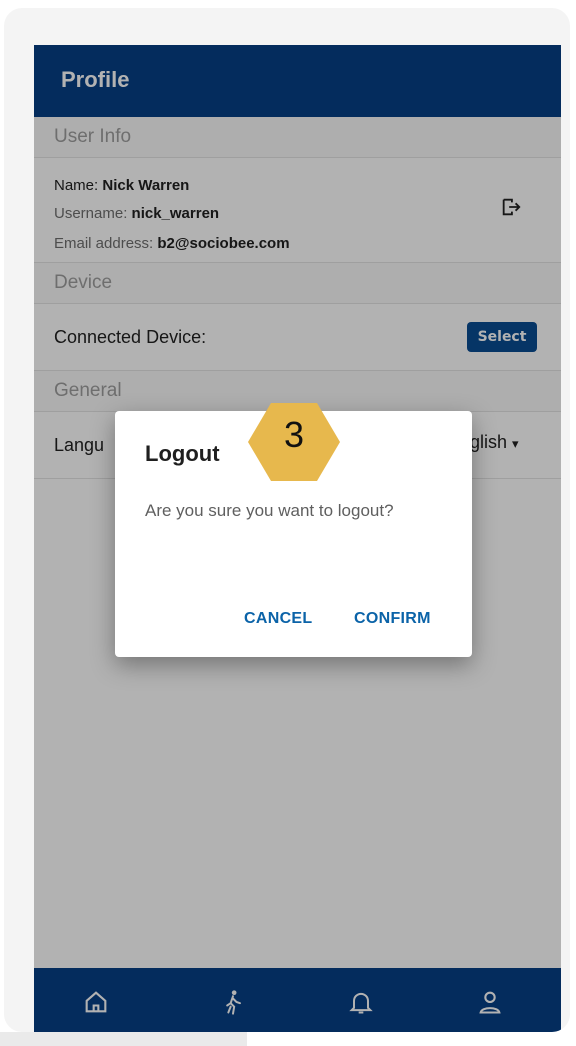 The image size is (576, 1046). What do you see at coordinates (182, 453) in the screenshot?
I see `dialog-title: Logout` at bounding box center [182, 453].